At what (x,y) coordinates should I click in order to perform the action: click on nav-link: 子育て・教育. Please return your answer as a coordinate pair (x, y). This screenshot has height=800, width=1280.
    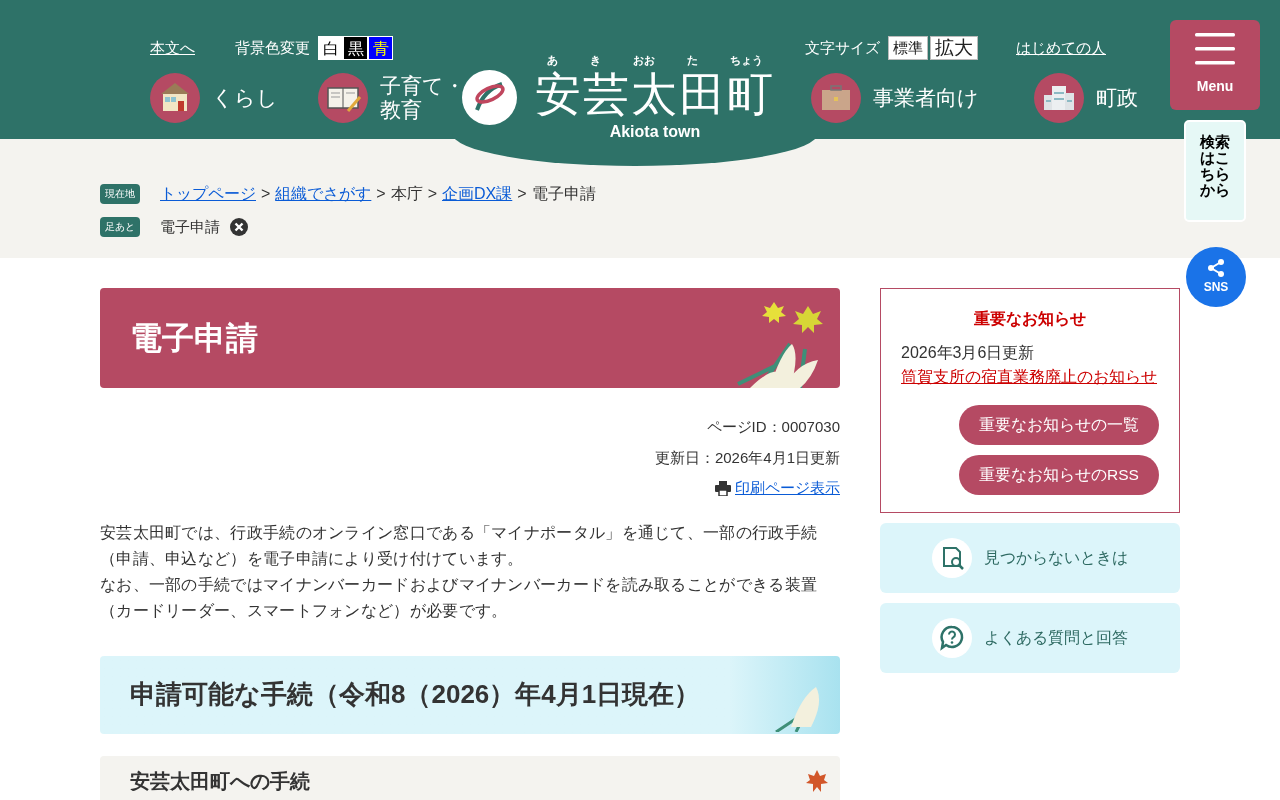
    Looking at the image, I should click on (392, 98).